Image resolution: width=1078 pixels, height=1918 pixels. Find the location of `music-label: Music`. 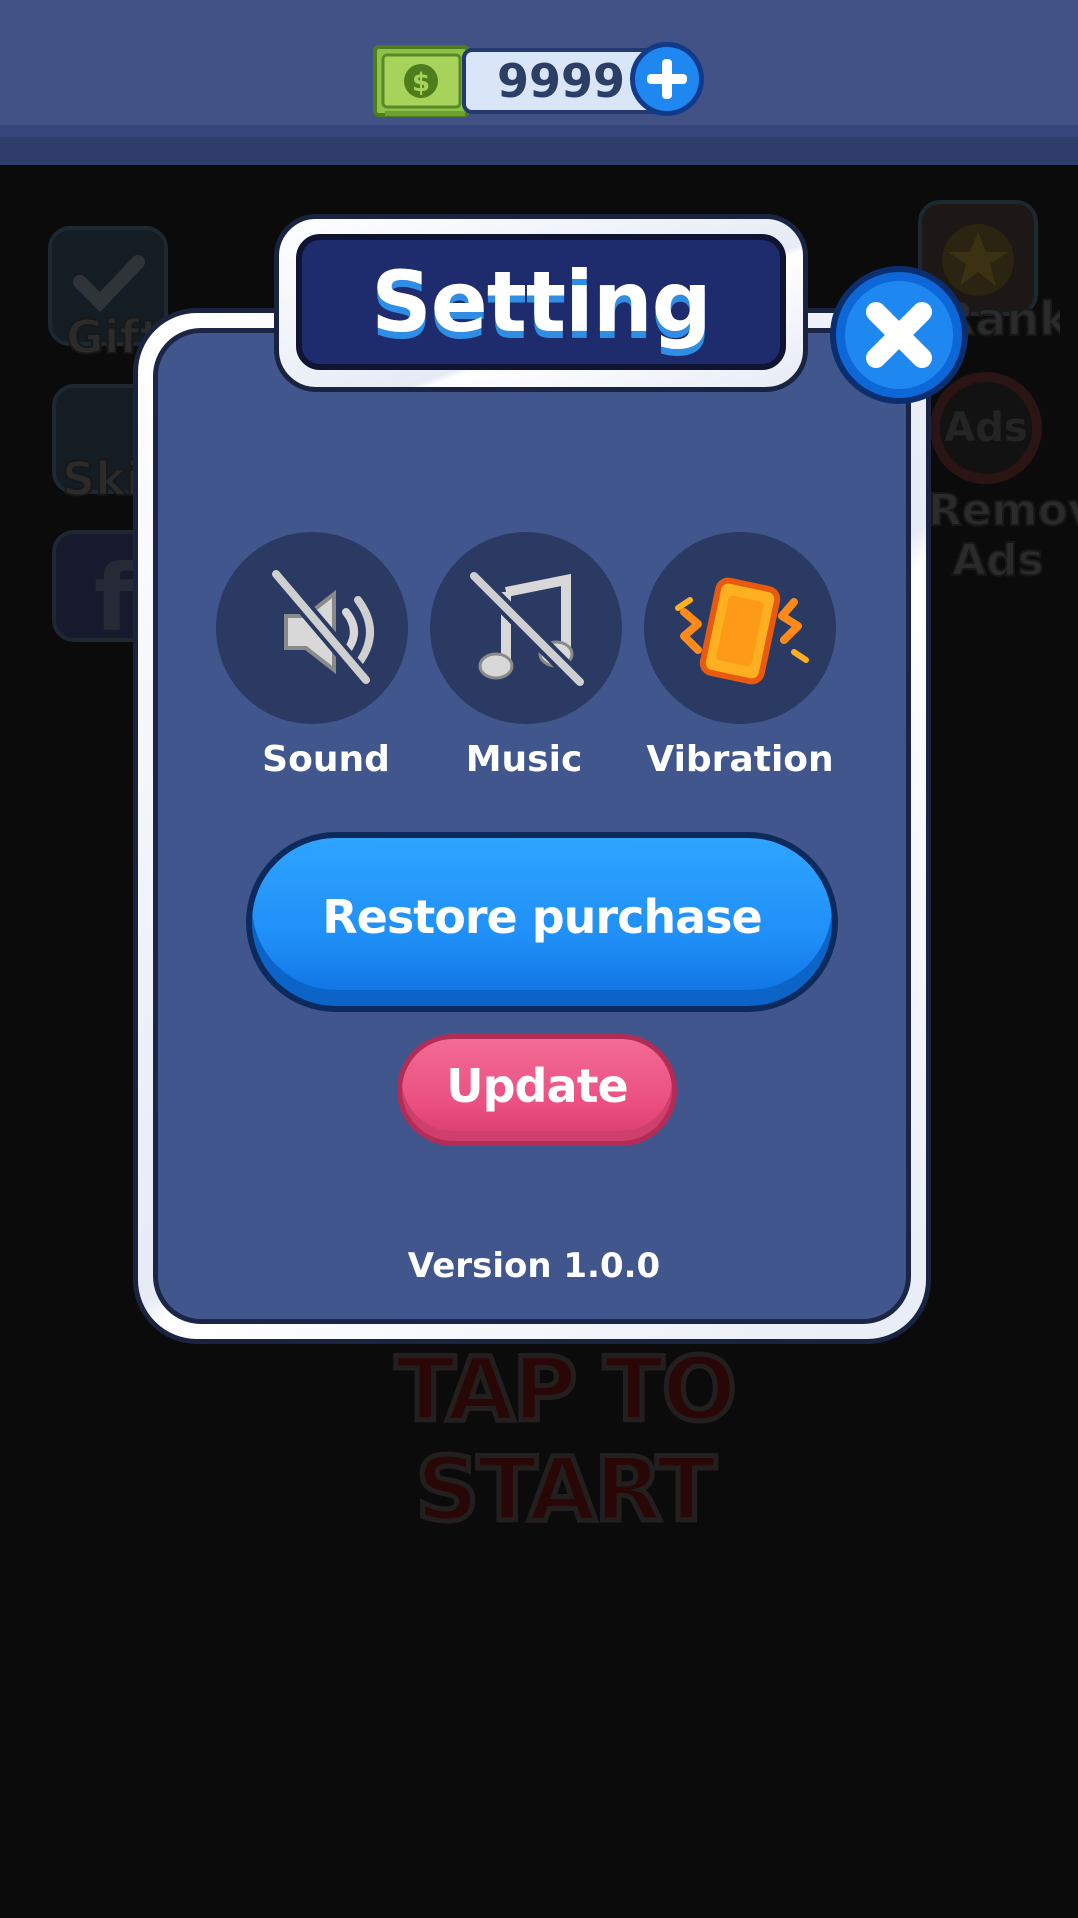

music-label: Music is located at coordinates (524, 759).